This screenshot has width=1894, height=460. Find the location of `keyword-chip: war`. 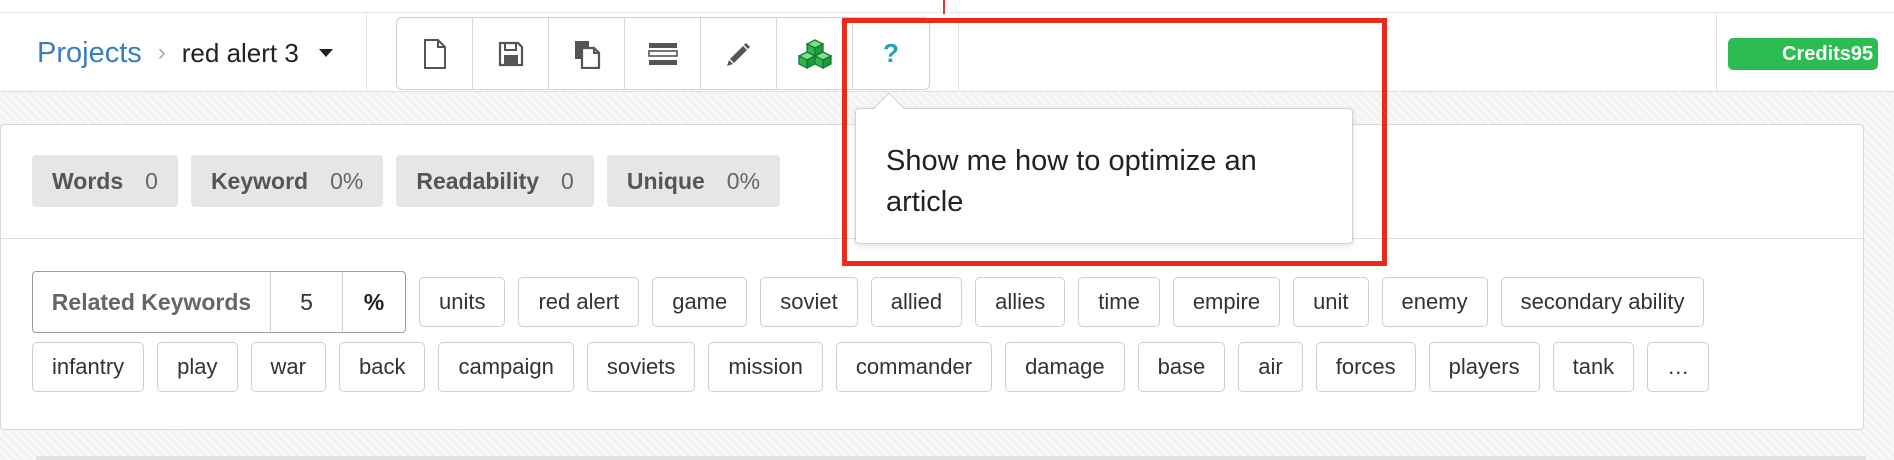

keyword-chip: war is located at coordinates (288, 367).